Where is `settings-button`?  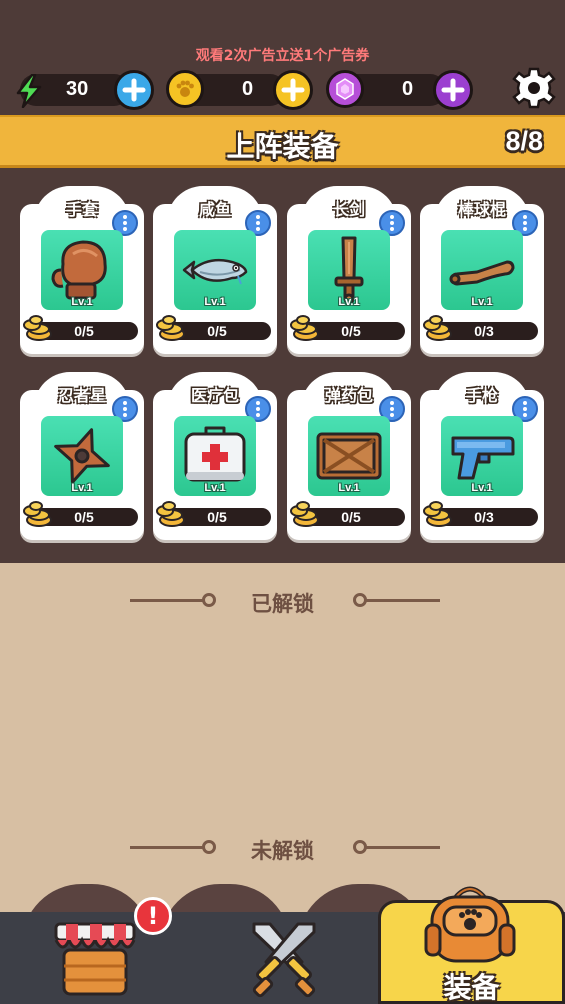 settings-button is located at coordinates (534, 88).